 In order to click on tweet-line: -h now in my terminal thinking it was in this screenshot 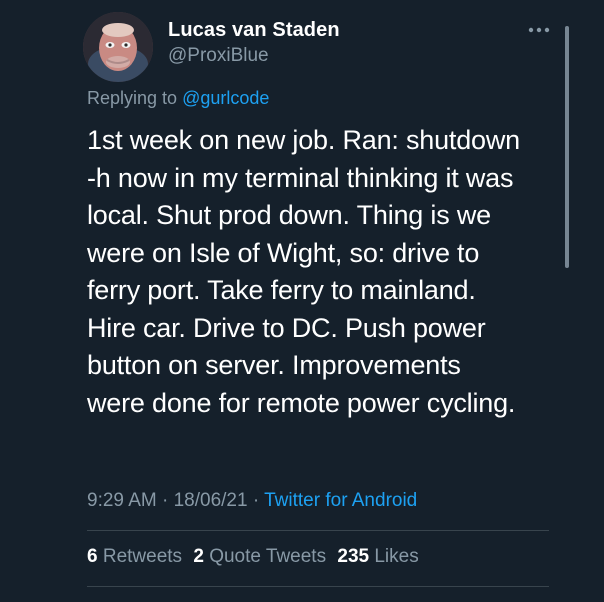, I will do `click(300, 177)`.